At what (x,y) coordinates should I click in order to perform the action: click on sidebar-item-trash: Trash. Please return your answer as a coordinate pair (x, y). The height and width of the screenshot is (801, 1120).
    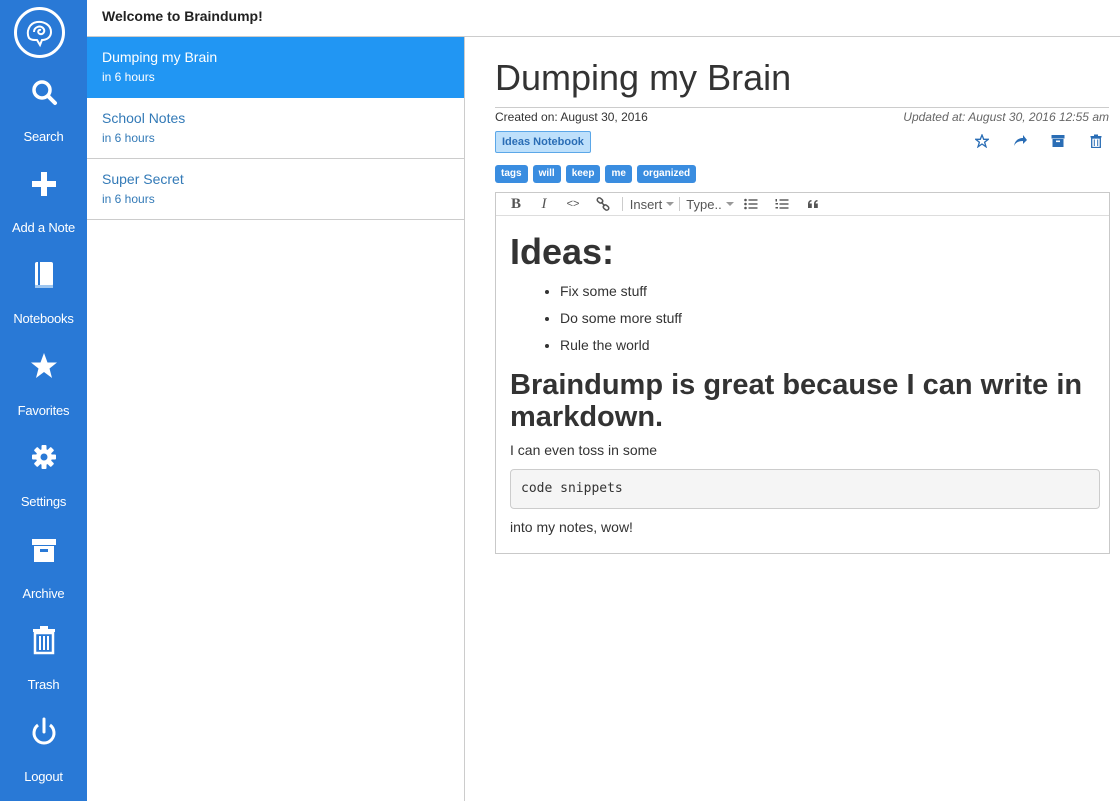
    Looking at the image, I should click on (43, 664).